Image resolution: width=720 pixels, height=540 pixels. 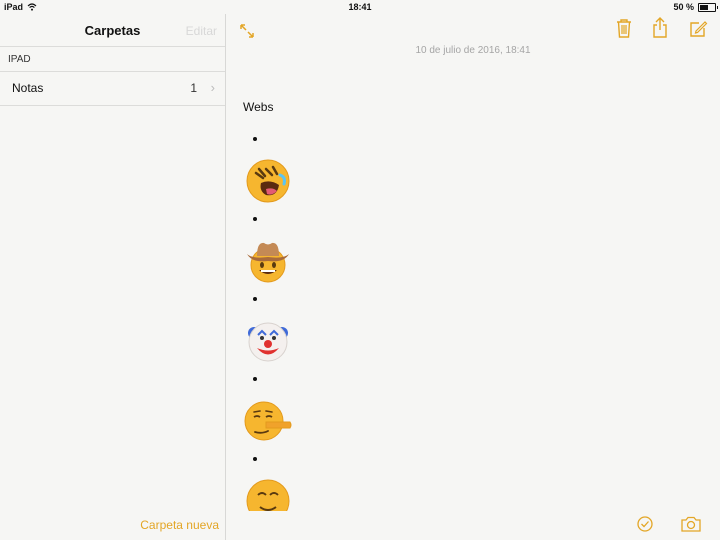 What do you see at coordinates (708, 7) in the screenshot?
I see `battery-icon` at bounding box center [708, 7].